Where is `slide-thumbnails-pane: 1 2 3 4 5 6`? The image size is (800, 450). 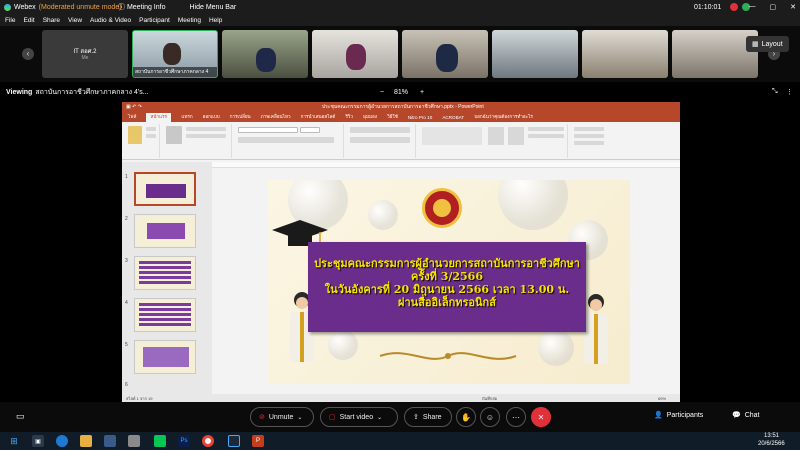
slide-thumbnails-pane: 1 2 3 4 5 6 is located at coordinates (167, 278).